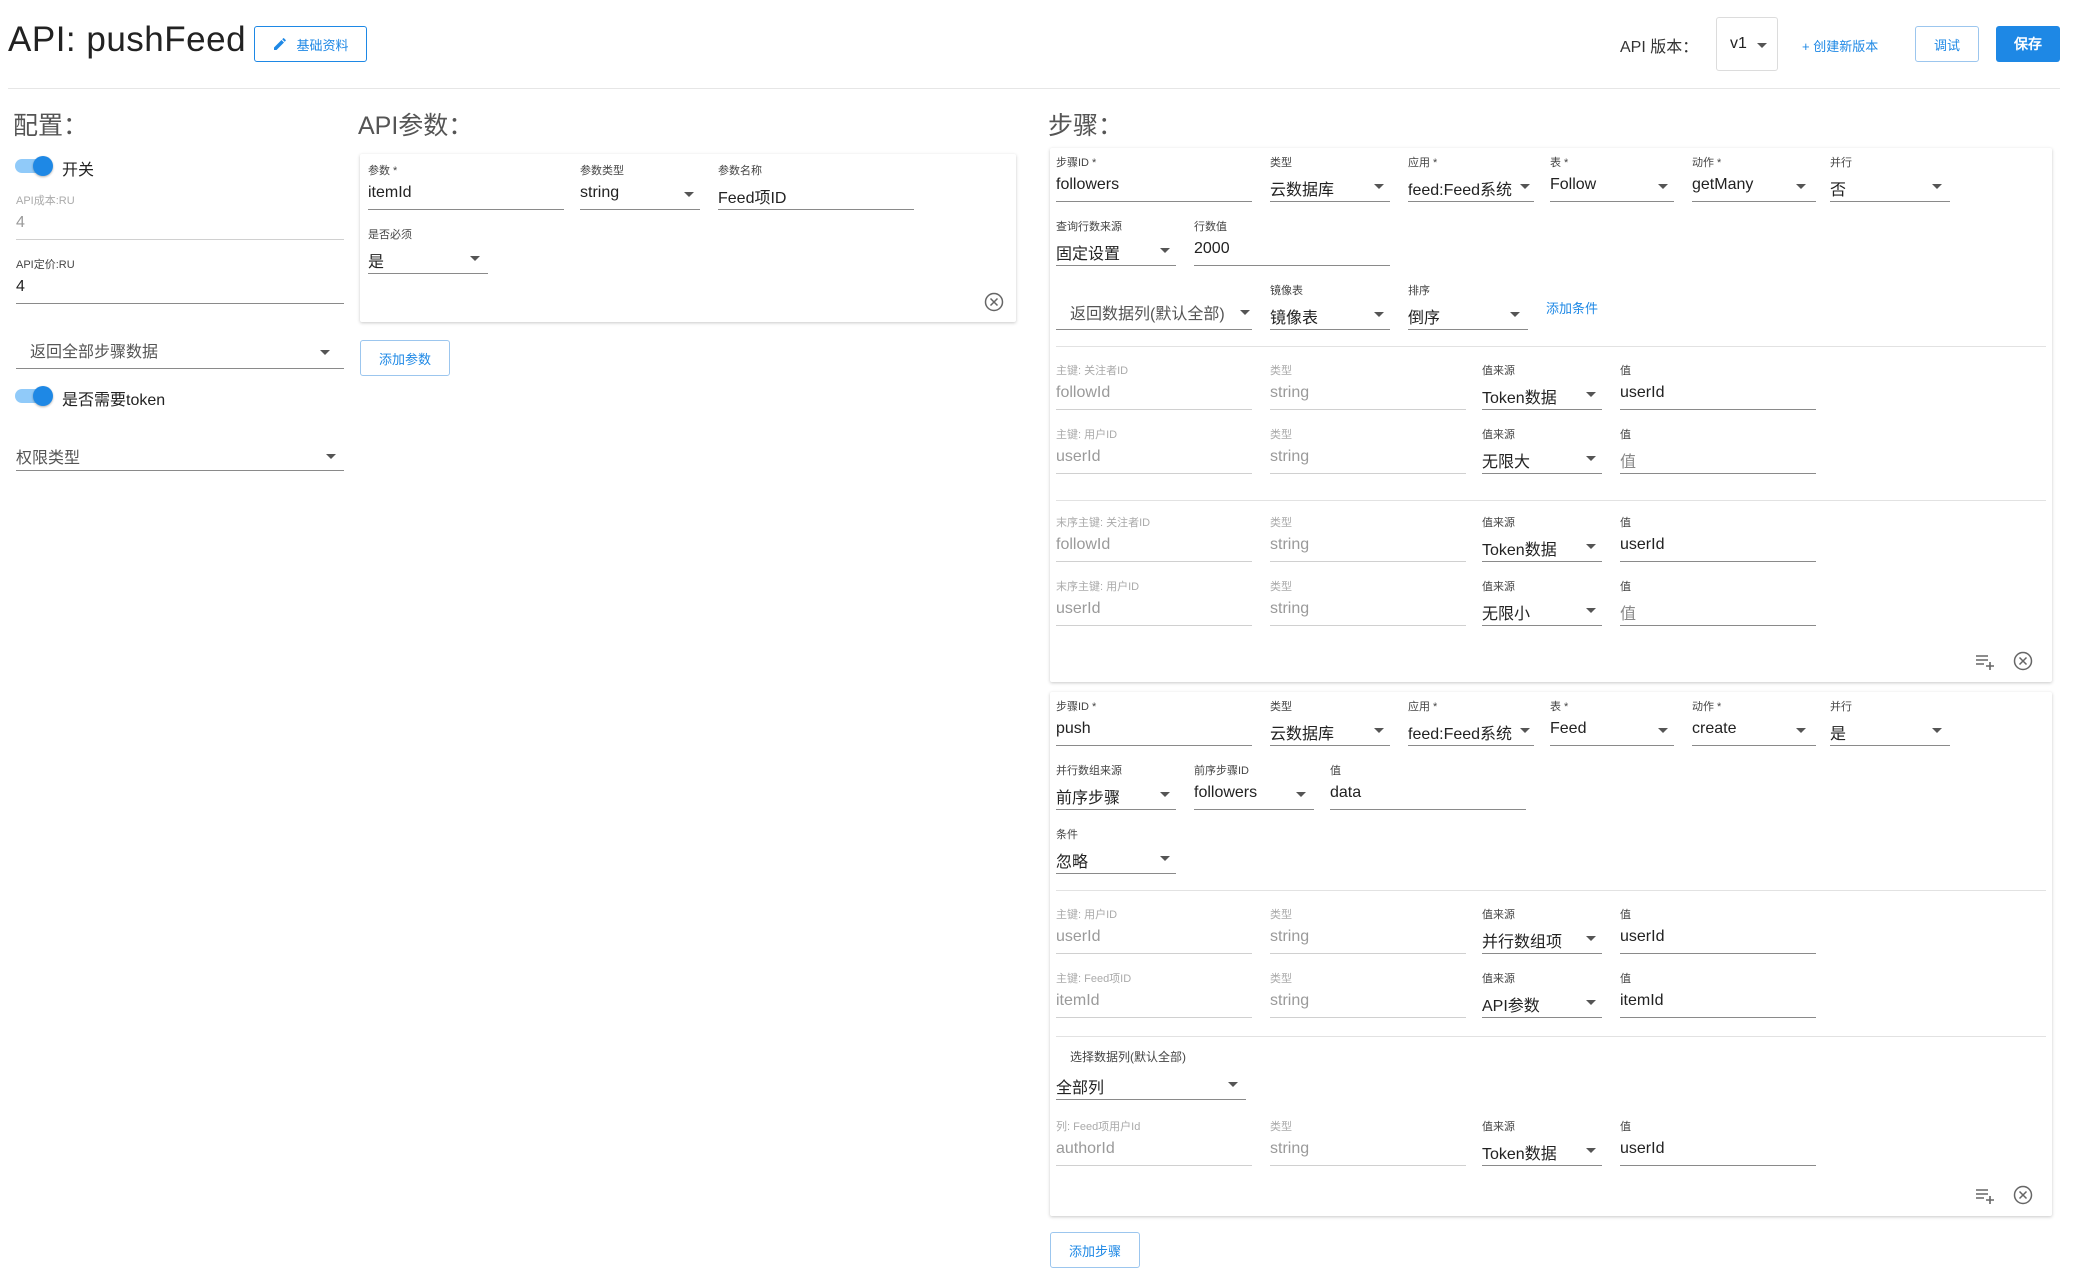  Describe the element at coordinates (1511, 1004) in the screenshot. I see `value-source-select: API参数` at that location.